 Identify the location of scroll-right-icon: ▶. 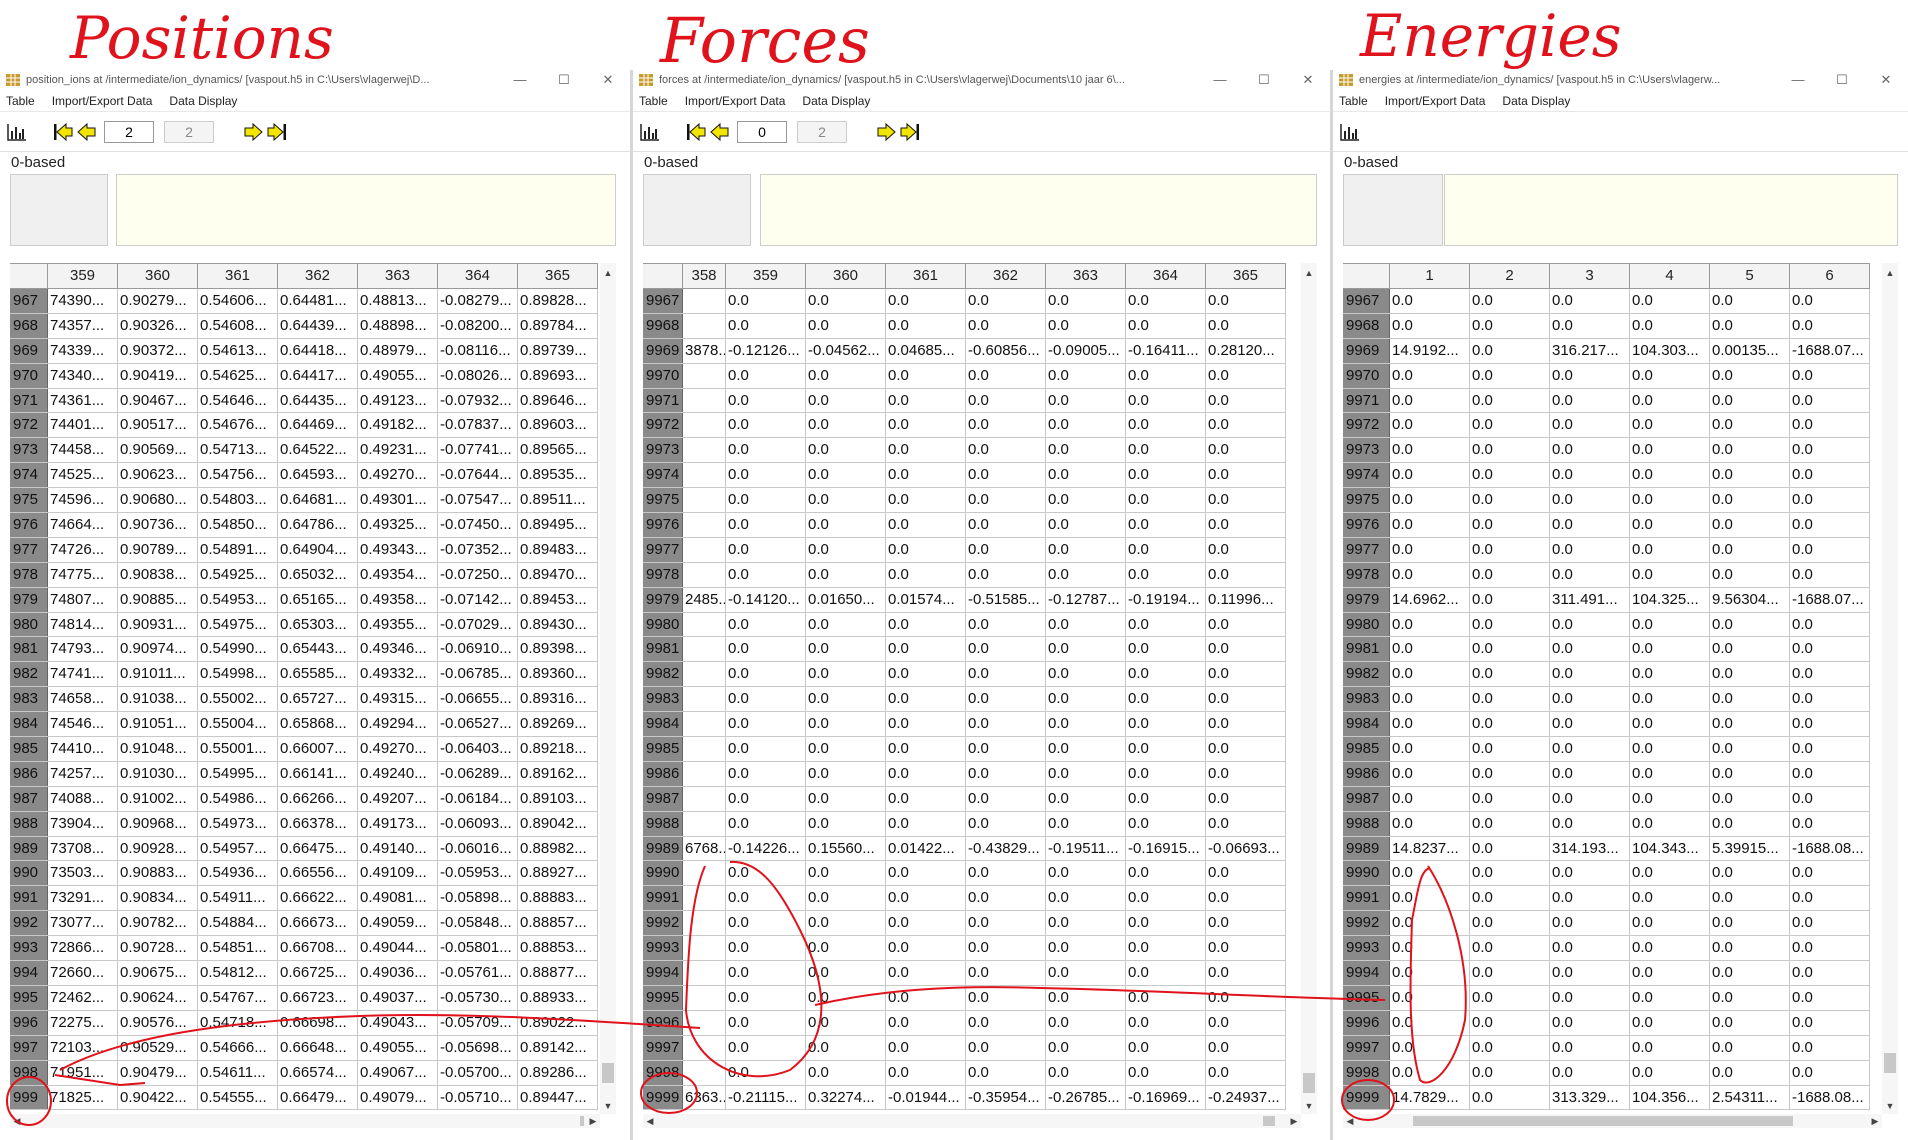
(593, 1121).